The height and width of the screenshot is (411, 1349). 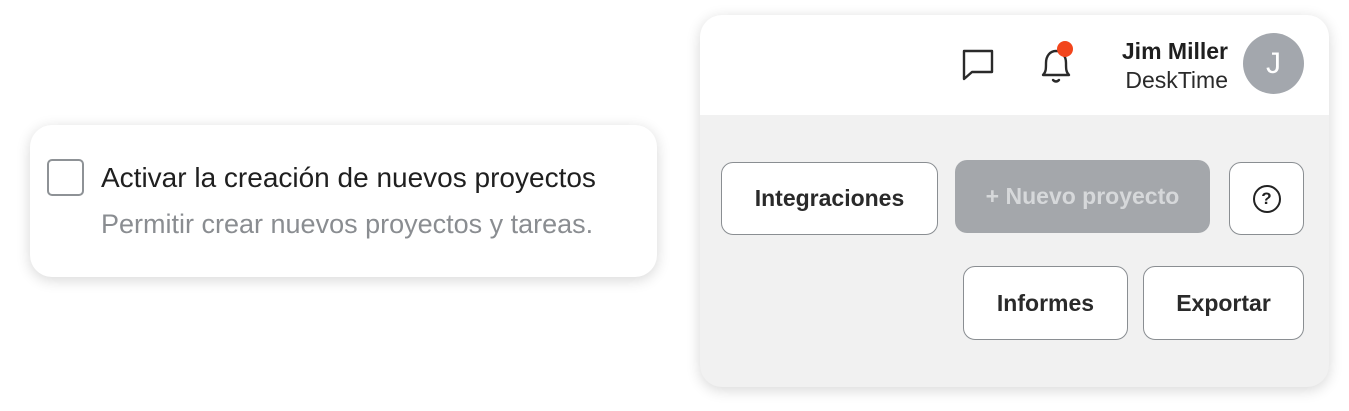 What do you see at coordinates (1065, 49) in the screenshot?
I see `notification-dot` at bounding box center [1065, 49].